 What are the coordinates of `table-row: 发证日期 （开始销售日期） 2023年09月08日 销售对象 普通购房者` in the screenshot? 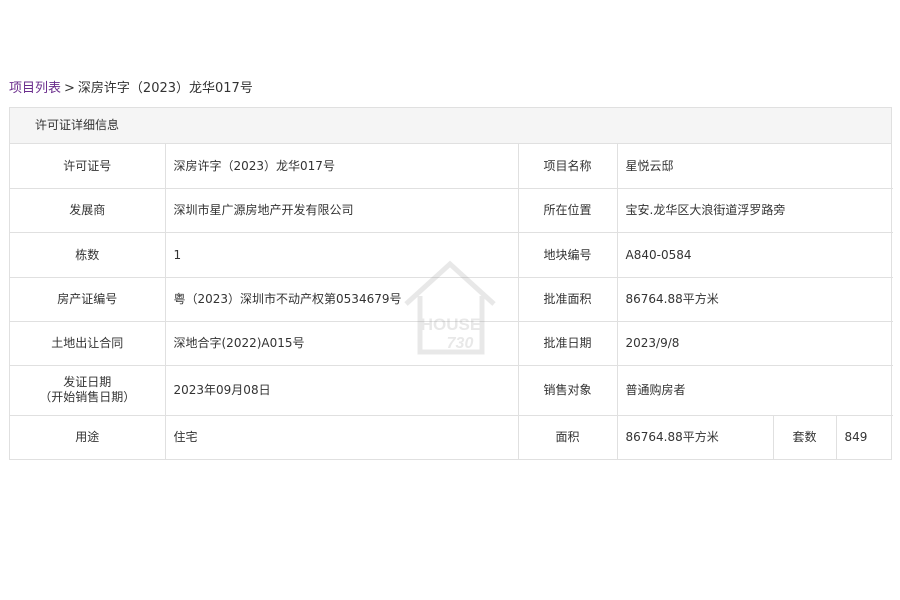 It's located at (452, 390).